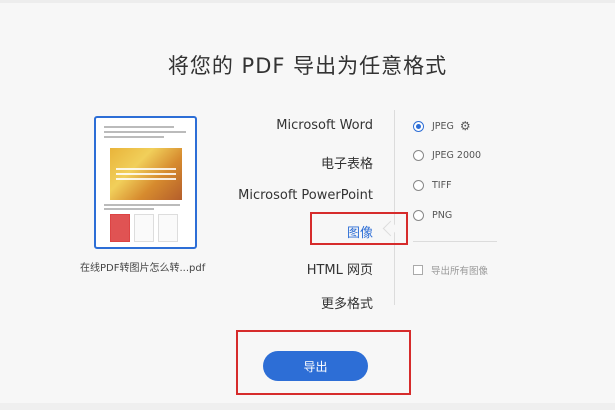 This screenshot has width=615, height=410. I want to click on gear-icon: ⚙, so click(465, 126).